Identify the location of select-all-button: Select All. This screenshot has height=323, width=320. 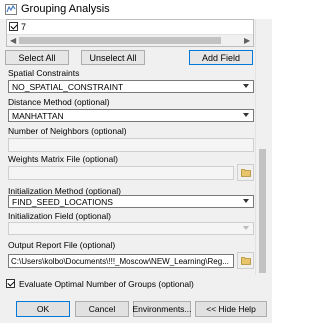
(37, 57).